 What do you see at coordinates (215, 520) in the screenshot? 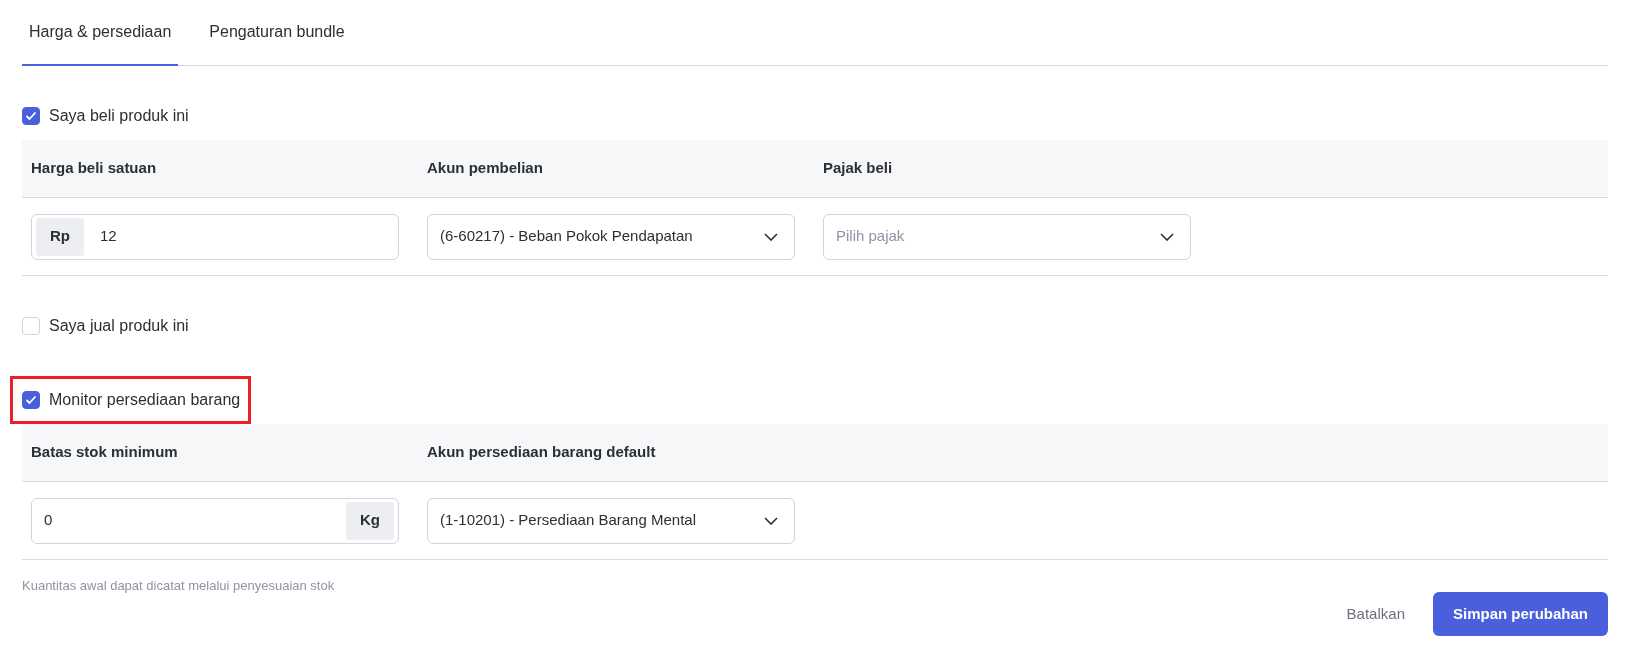
I see `input-field: 0 Kg` at bounding box center [215, 520].